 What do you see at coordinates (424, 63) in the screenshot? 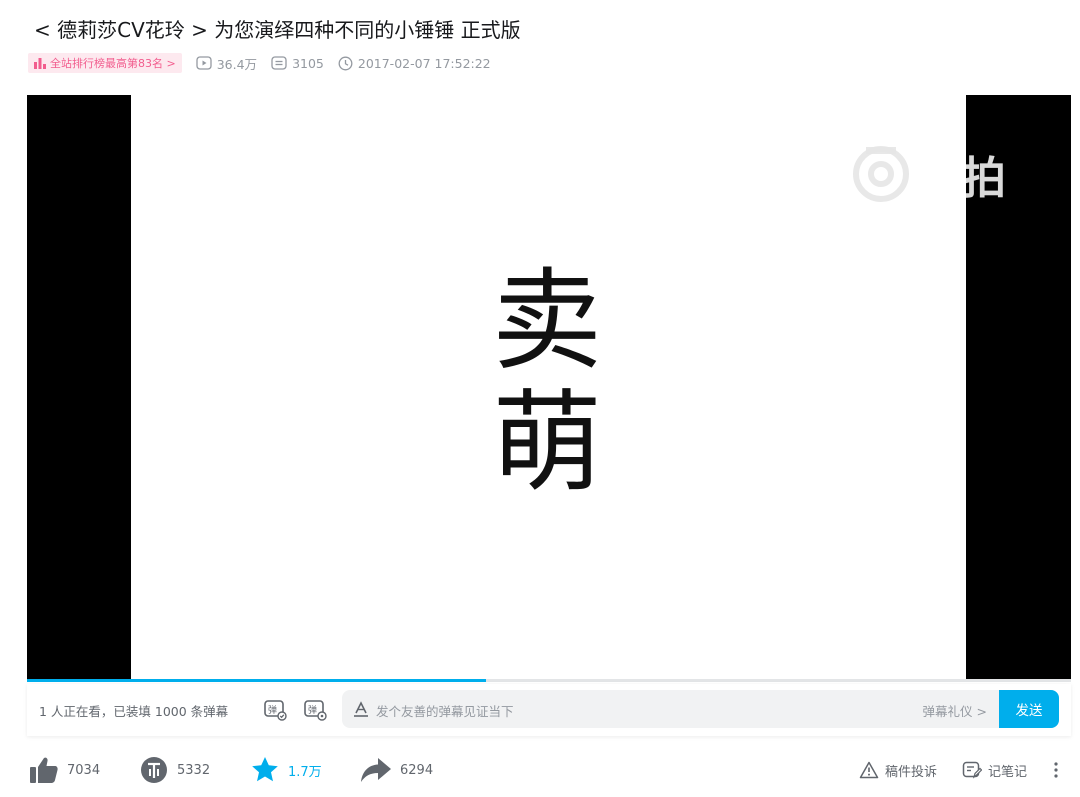
I see `publish-time-value: 2017-02-07 17:52:22` at bounding box center [424, 63].